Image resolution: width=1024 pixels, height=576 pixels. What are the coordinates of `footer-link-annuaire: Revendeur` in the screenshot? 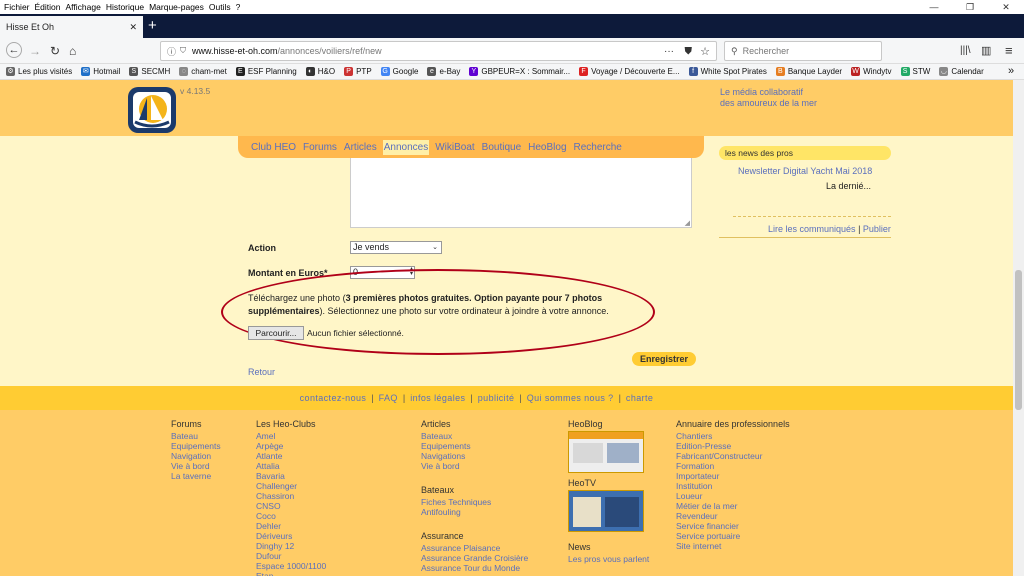 It's located at (733, 516).